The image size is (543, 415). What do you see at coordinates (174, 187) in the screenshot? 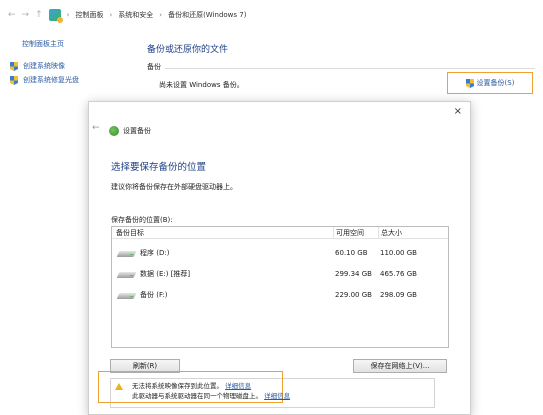
I see `dialog-subtitle: 建议你将备份保存在外部硬盘驱动器上。` at bounding box center [174, 187].